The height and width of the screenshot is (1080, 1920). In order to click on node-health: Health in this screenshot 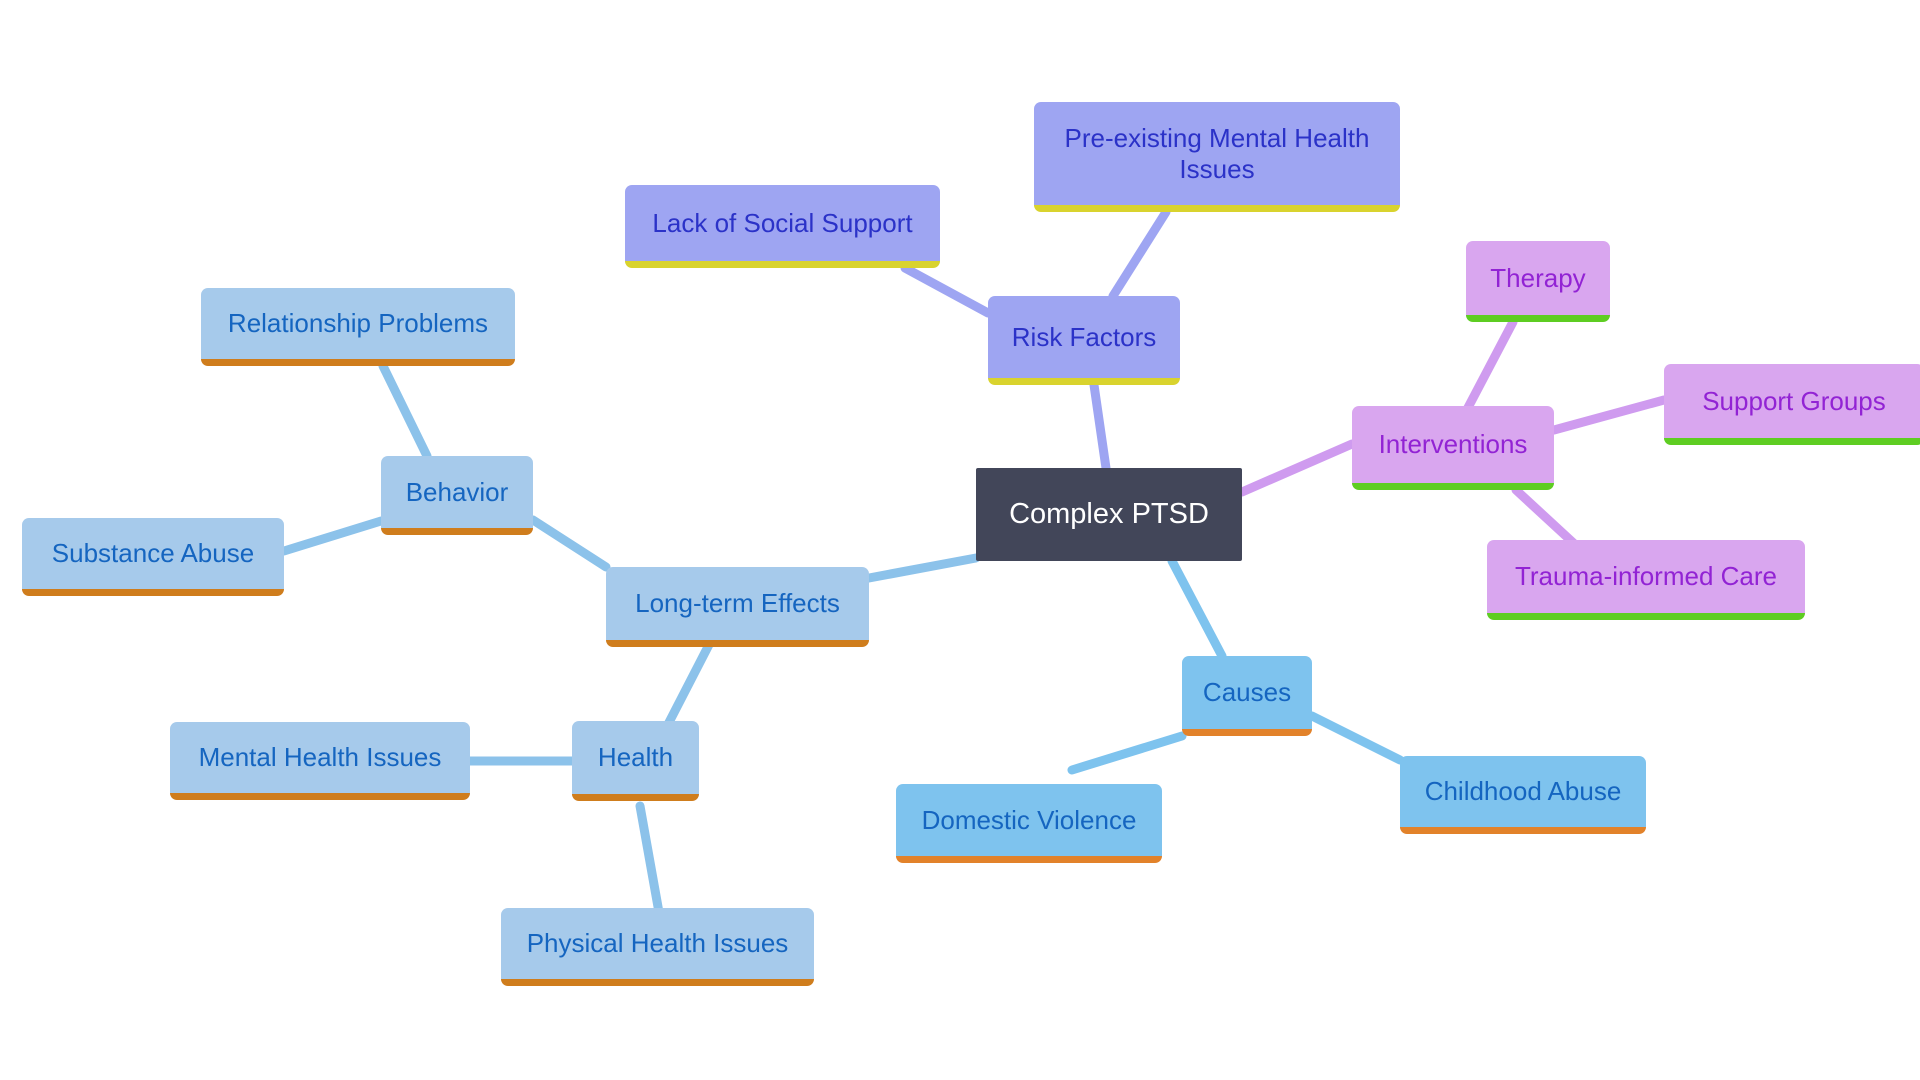, I will do `click(635, 761)`.